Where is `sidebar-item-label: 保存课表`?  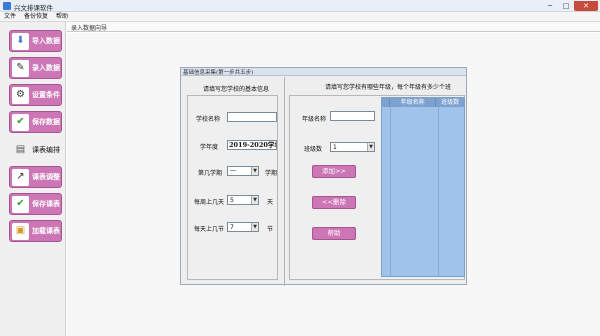 sidebar-item-label: 保存课表 is located at coordinates (46, 204).